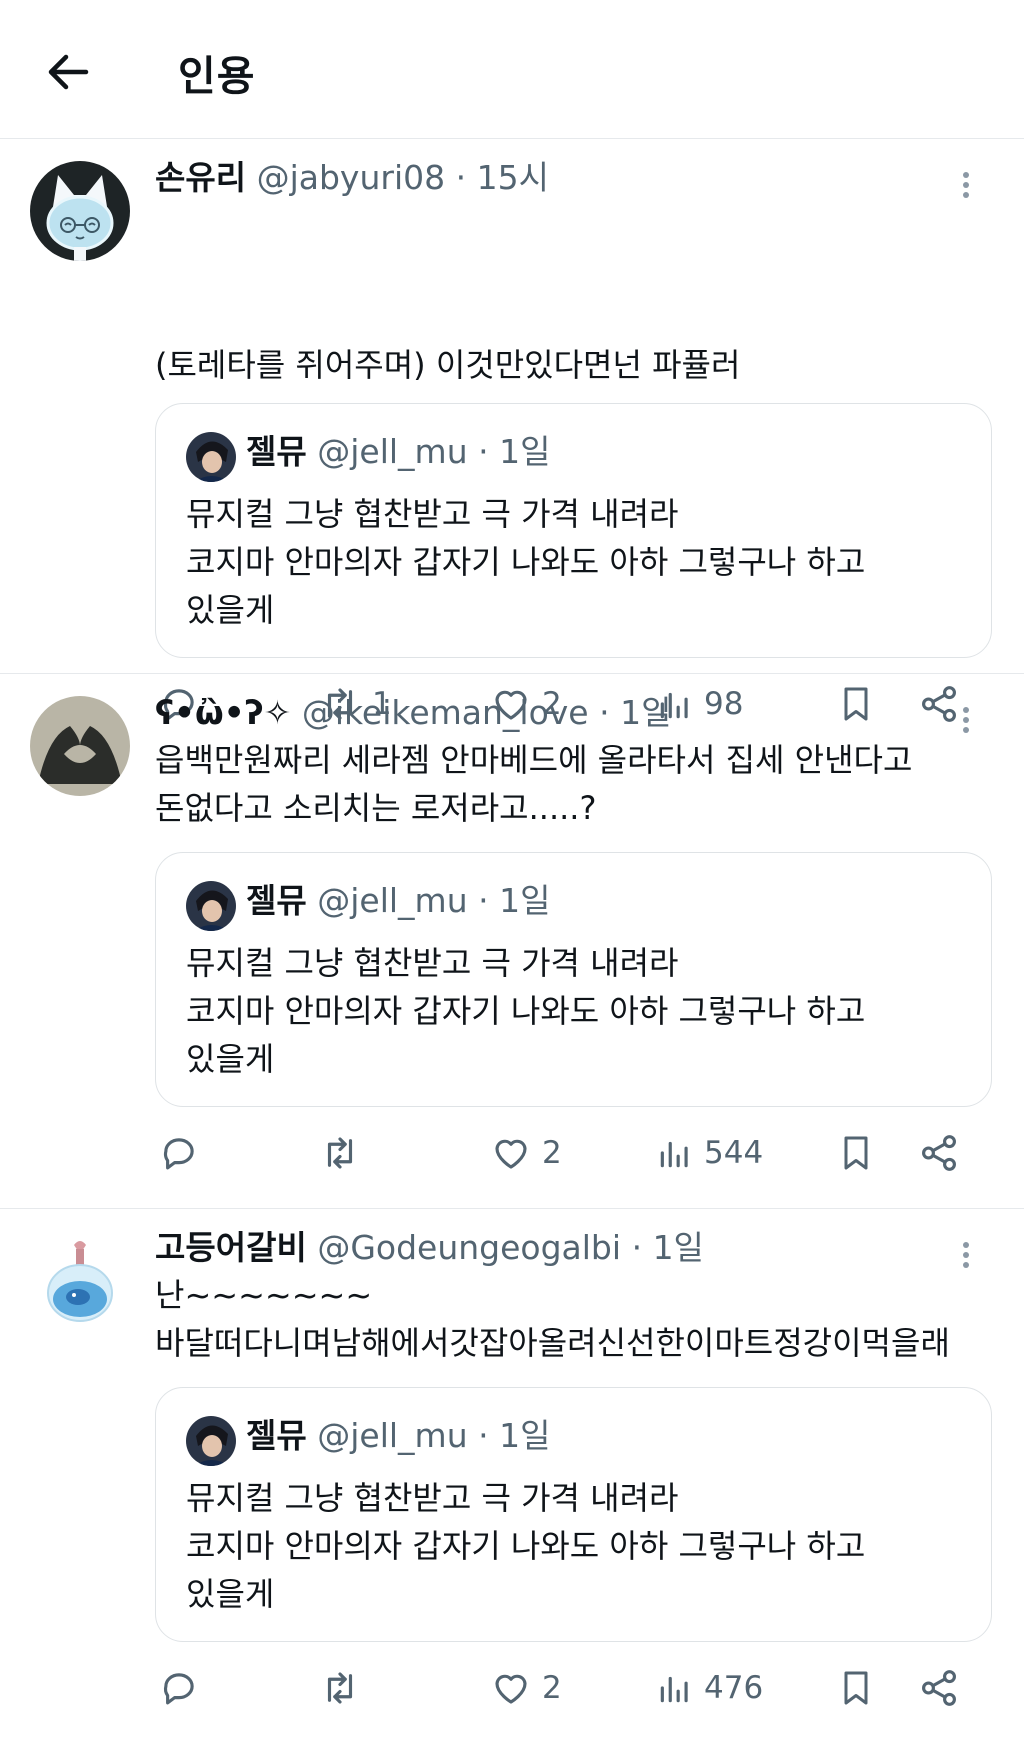 This screenshot has width=1024, height=1743. What do you see at coordinates (568, 1153) in the screenshot?
I see `action-bar: 2 544` at bounding box center [568, 1153].